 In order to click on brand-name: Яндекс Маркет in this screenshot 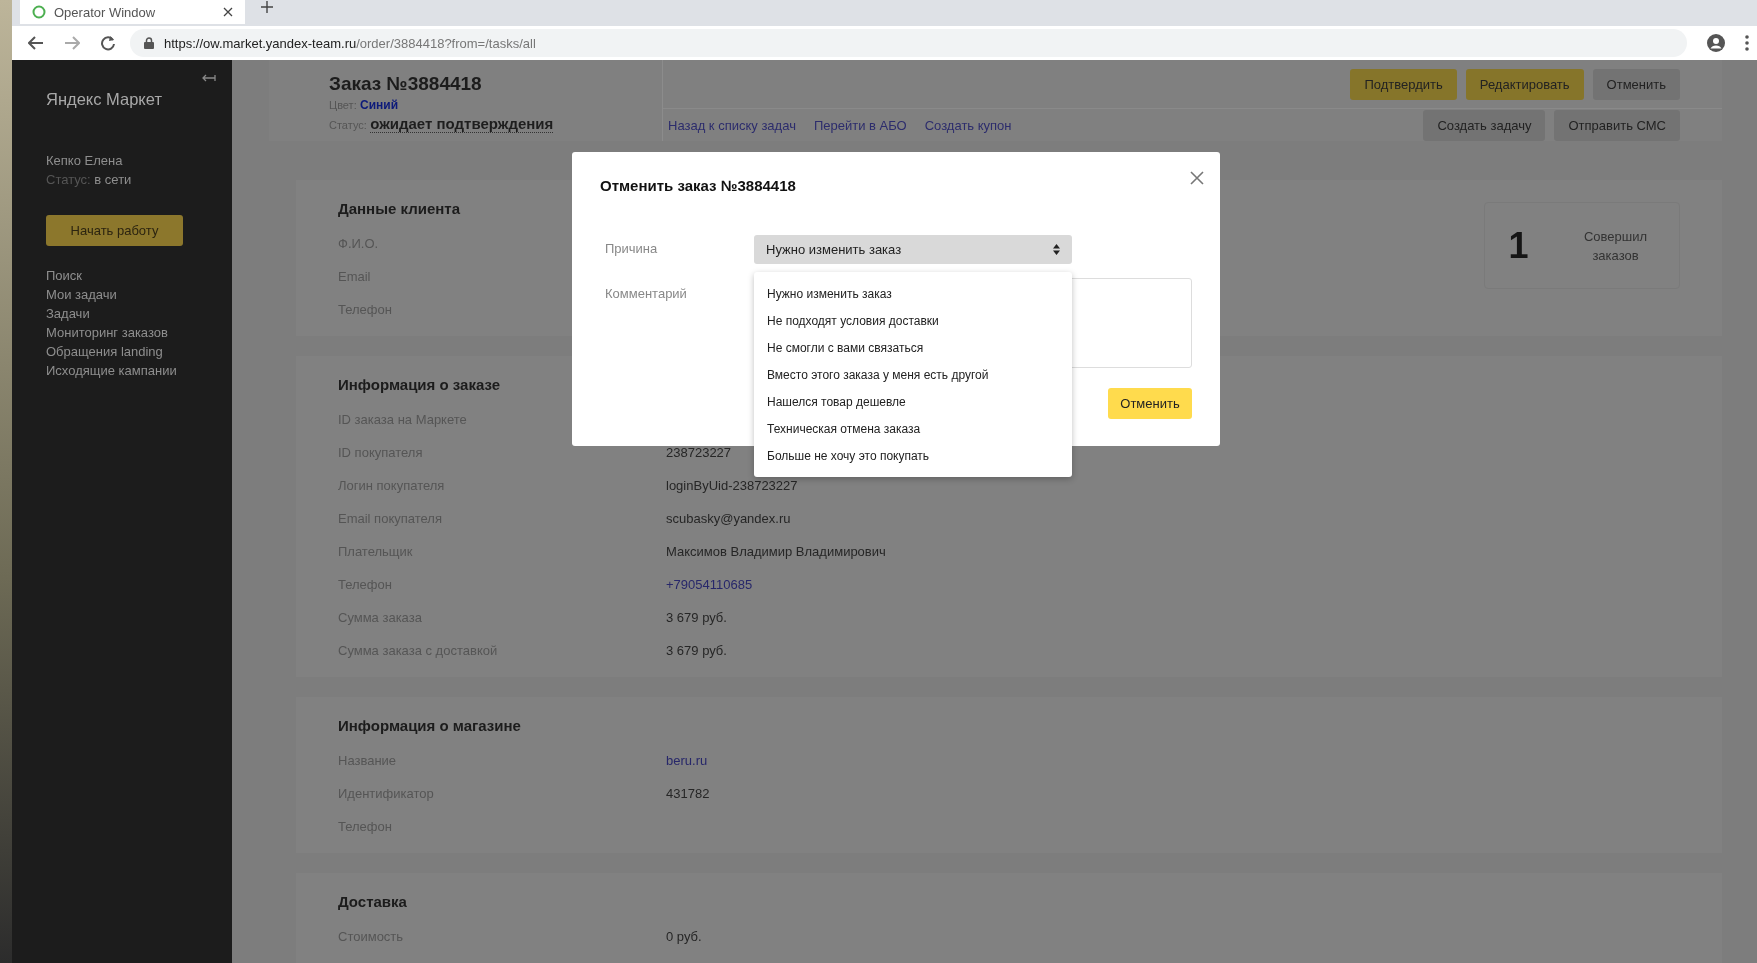, I will do `click(104, 99)`.